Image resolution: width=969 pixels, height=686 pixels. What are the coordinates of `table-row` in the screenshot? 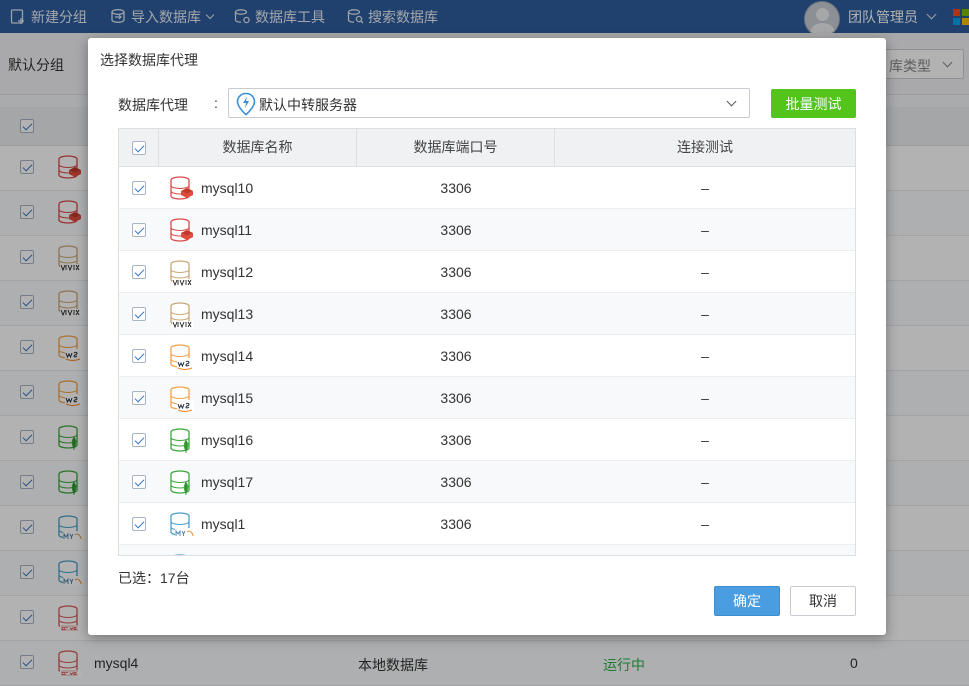 It's located at (487, 550).